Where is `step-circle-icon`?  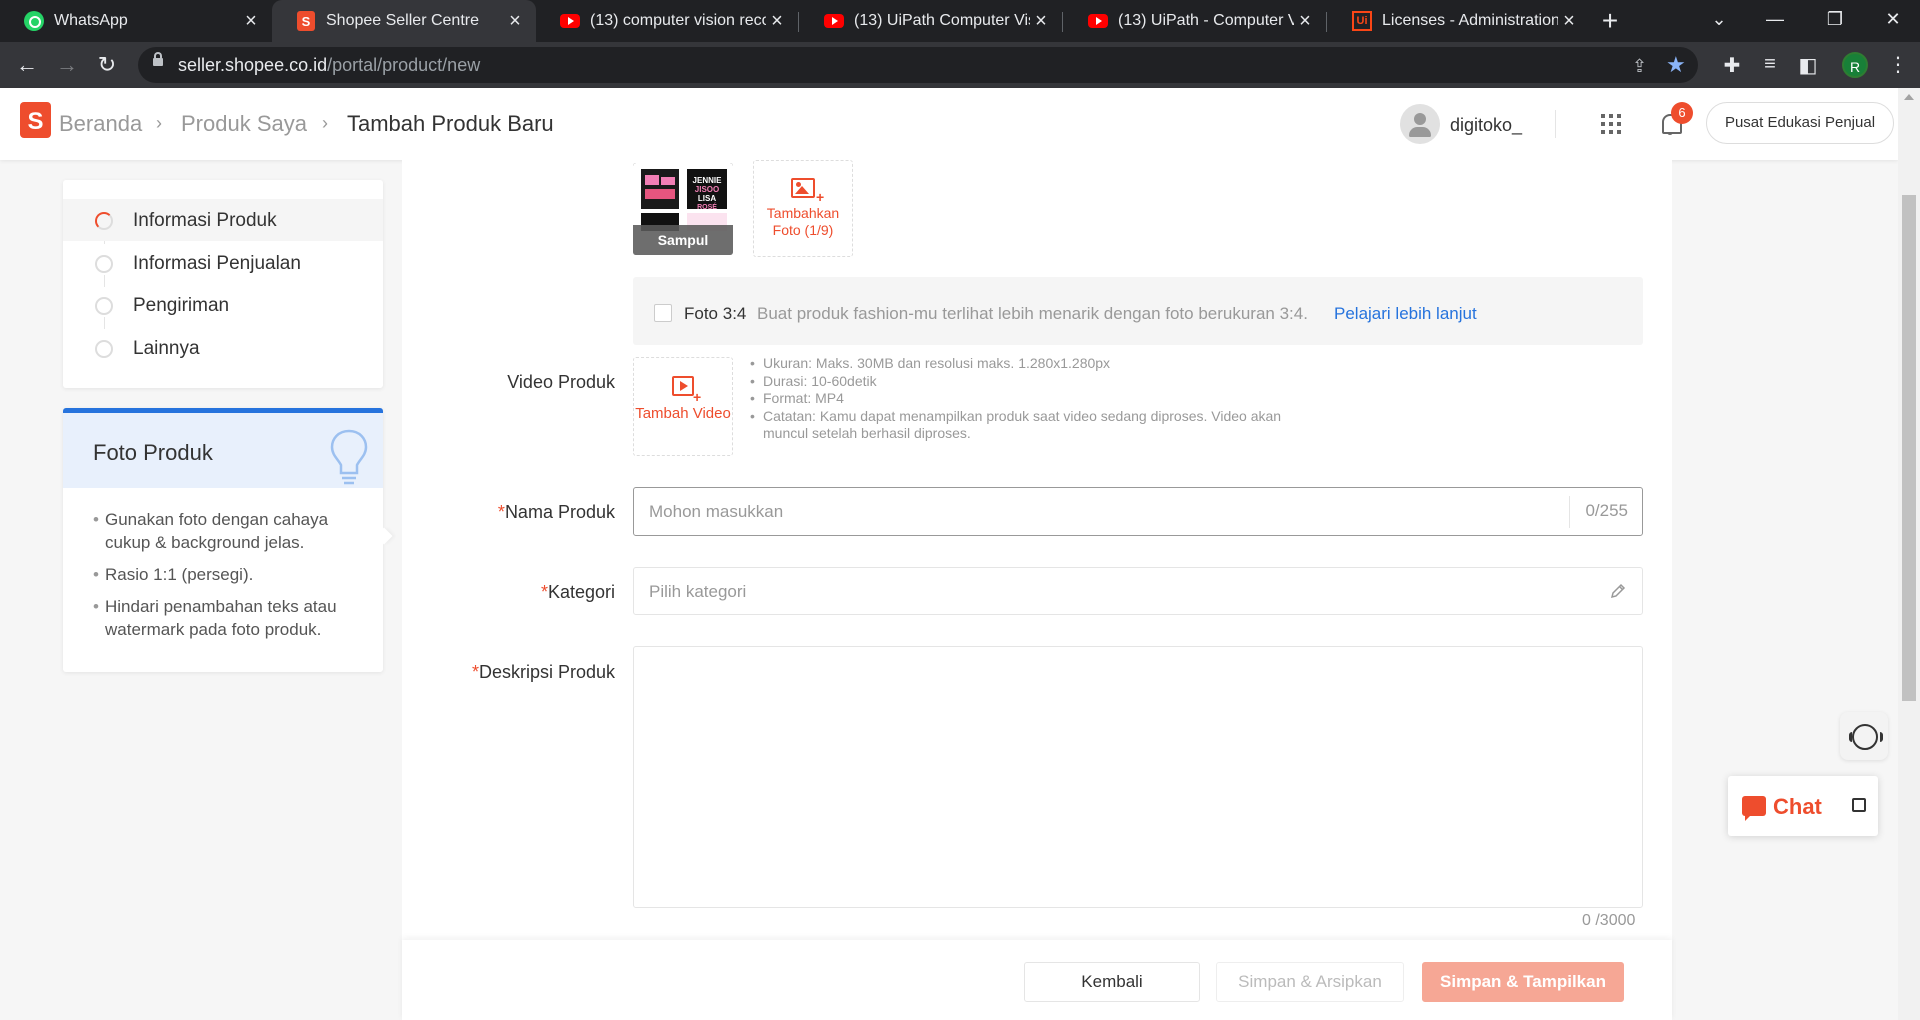 step-circle-icon is located at coordinates (104, 349).